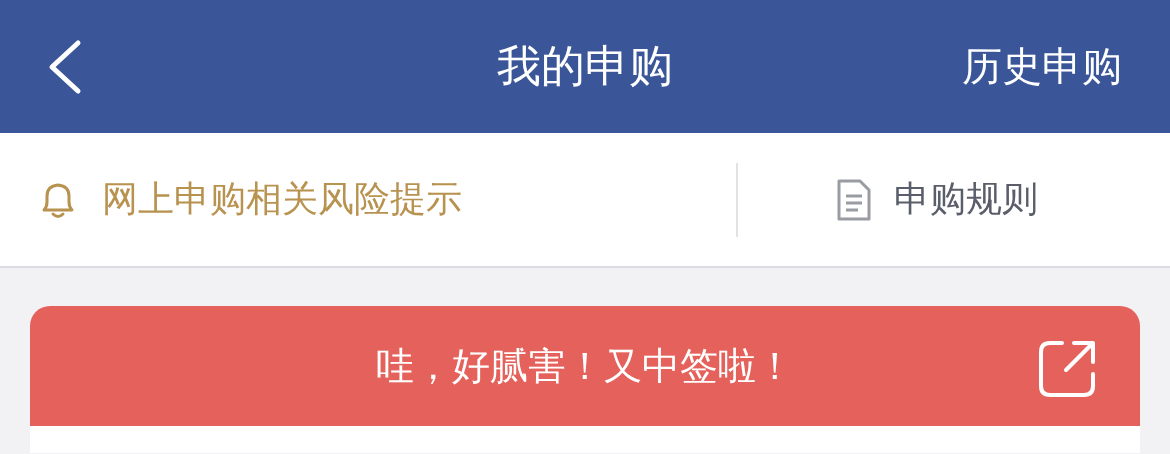 The height and width of the screenshot is (454, 1170). What do you see at coordinates (937, 199) in the screenshot?
I see `rules-link: 申购规则` at bounding box center [937, 199].